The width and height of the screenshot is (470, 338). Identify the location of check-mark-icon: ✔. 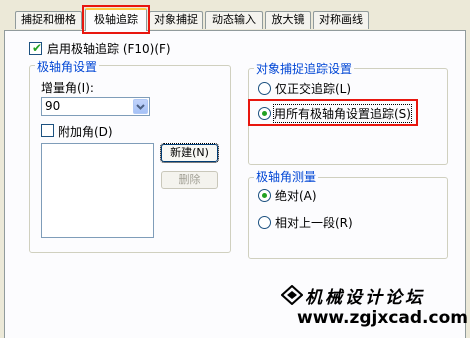
(37, 48).